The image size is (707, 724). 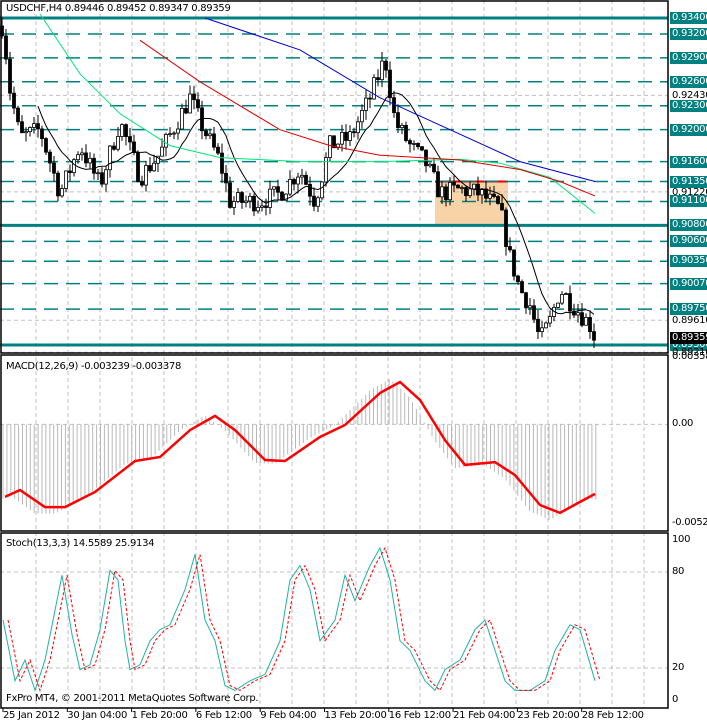 What do you see at coordinates (80, 543) in the screenshot?
I see `stoch-title: Stoch(13,3,3) 14.5589 25.9134` at bounding box center [80, 543].